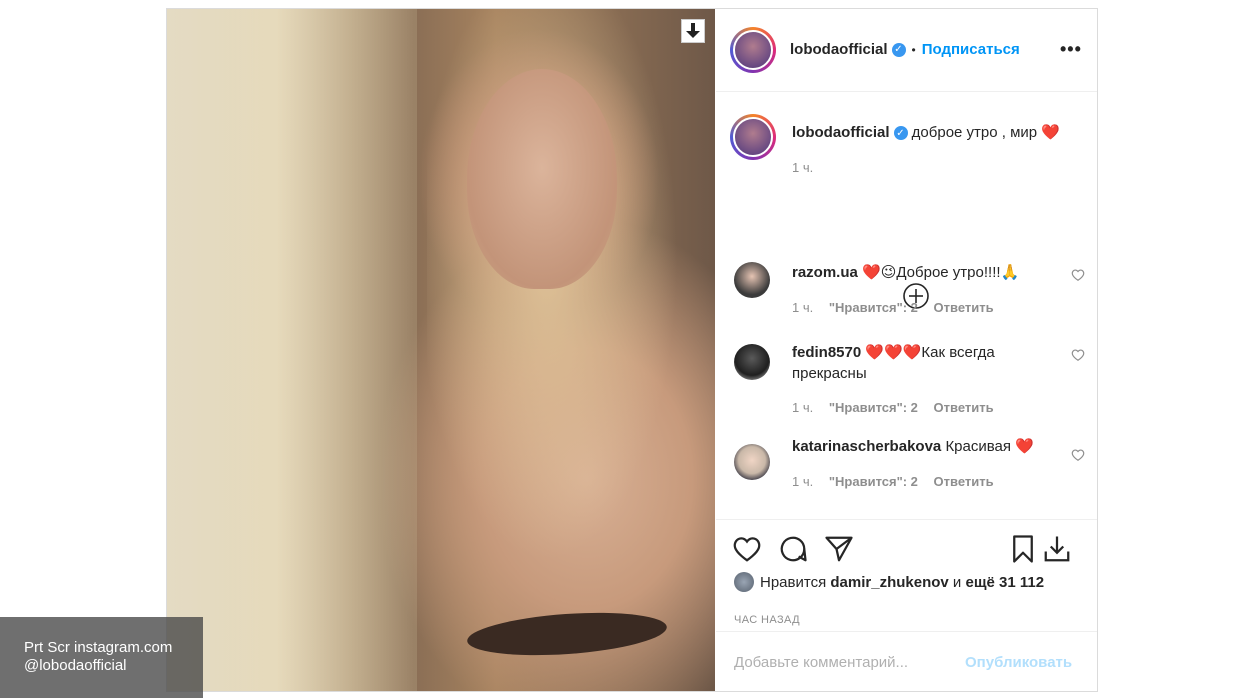 This screenshot has width=1240, height=698. What do you see at coordinates (866, 446) in the screenshot?
I see `commenter-username: katarinascherbakova` at bounding box center [866, 446].